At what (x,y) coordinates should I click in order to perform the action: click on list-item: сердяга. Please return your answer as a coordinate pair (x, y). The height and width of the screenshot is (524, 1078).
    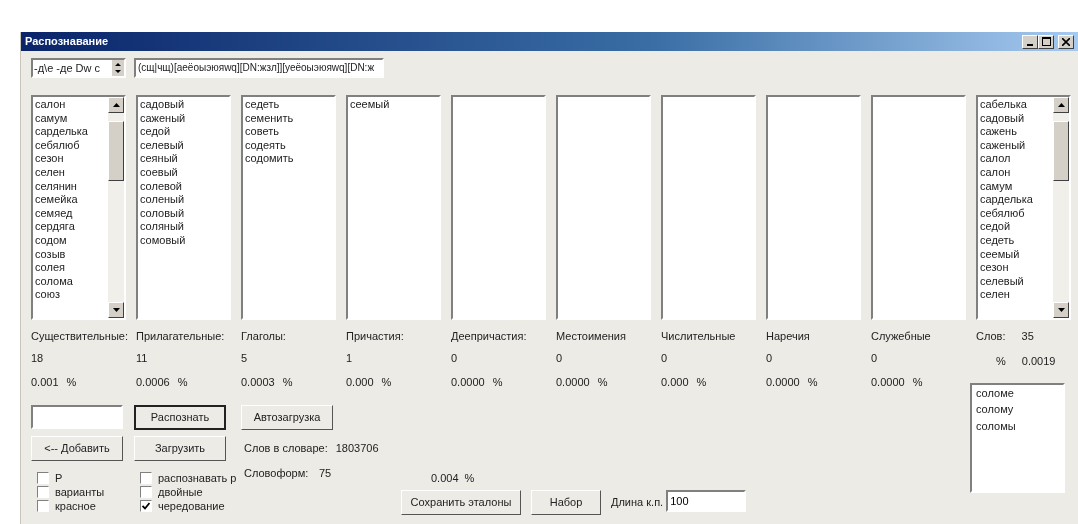
    Looking at the image, I should click on (60, 227).